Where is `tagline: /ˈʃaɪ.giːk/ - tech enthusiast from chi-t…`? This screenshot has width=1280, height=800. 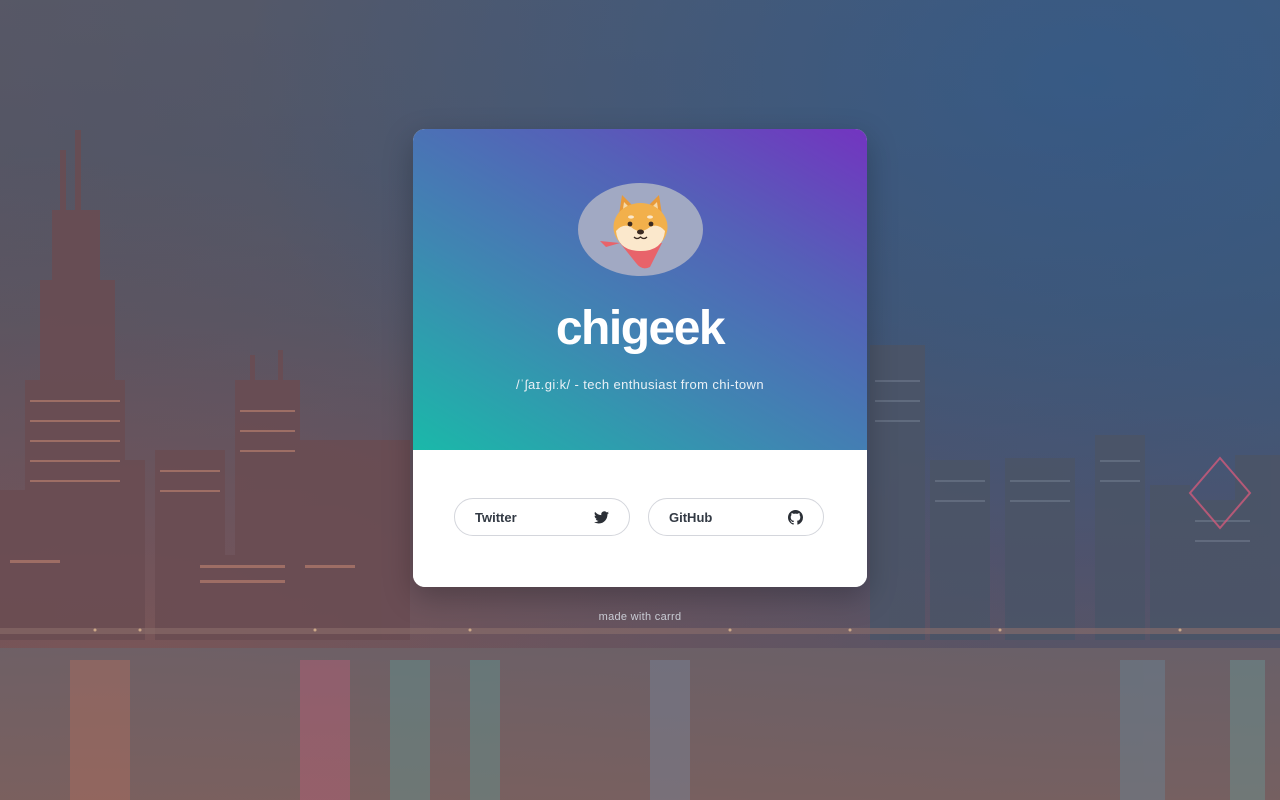
tagline: /ˈʃaɪ.giːk/ - tech enthusiast from chi-t… is located at coordinates (640, 384).